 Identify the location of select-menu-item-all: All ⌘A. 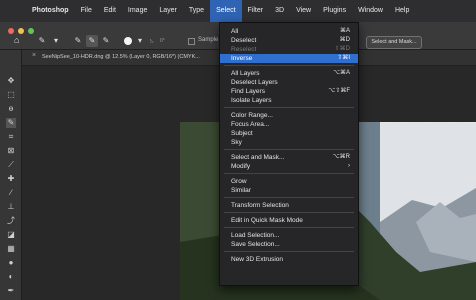
(289, 31).